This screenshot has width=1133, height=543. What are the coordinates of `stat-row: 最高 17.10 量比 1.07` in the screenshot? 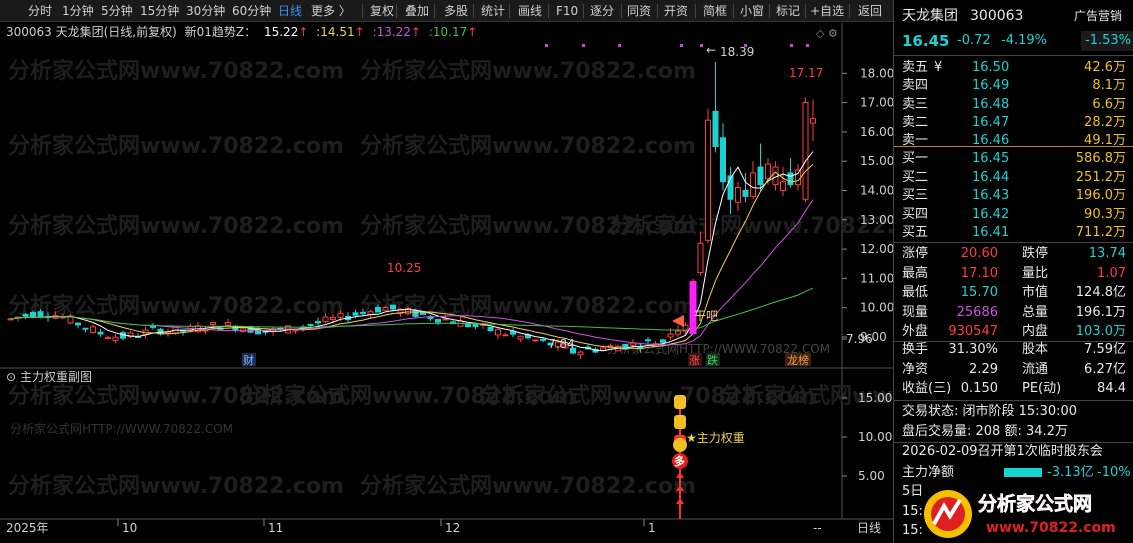 It's located at (1013, 274).